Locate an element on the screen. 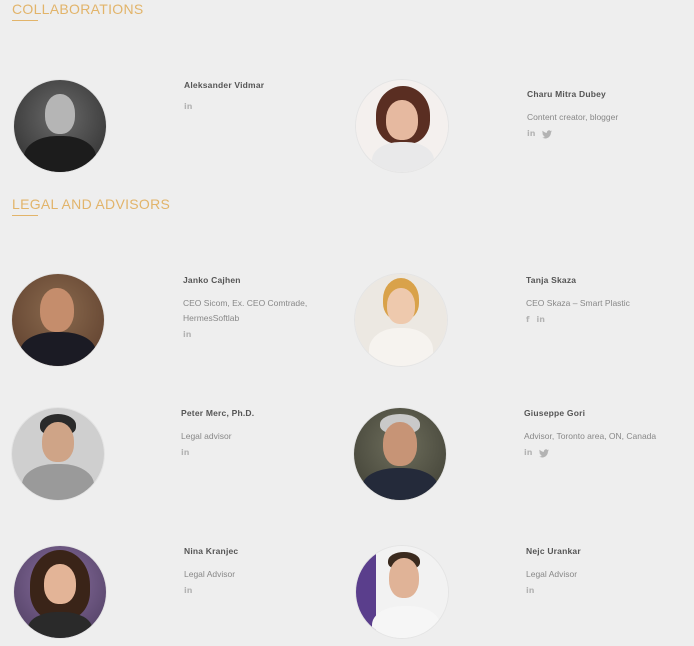  person-name: Charu Mitra Dubey is located at coordinates (566, 94).